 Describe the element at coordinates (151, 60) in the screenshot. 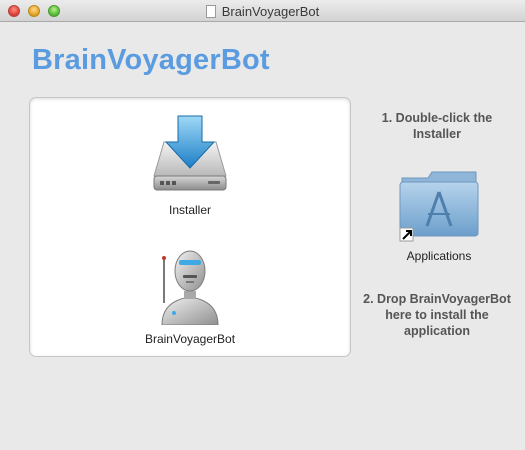

I see `app-heading: BrainVoyagerBot` at that location.